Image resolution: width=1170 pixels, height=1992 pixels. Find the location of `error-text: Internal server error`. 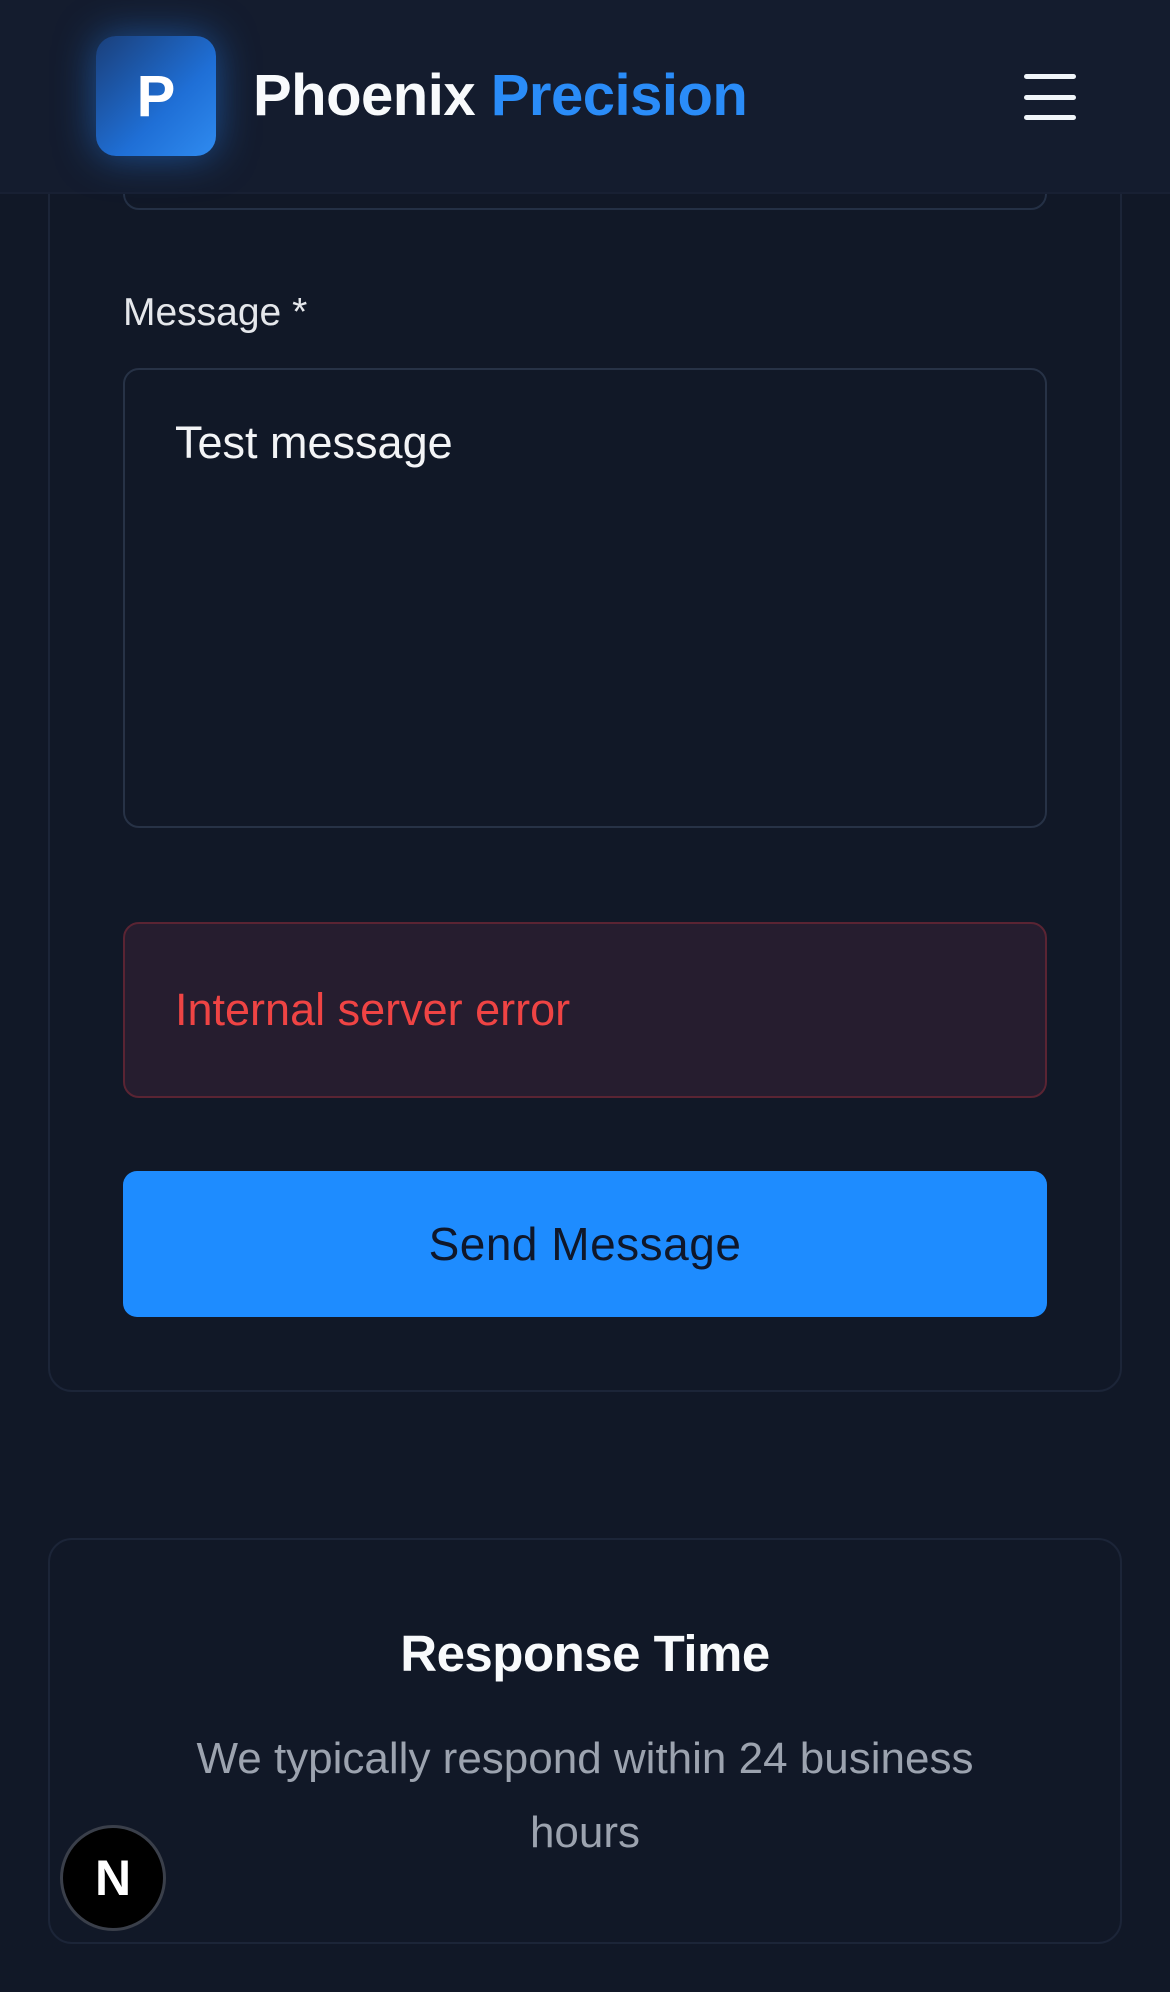

error-text: Internal server error is located at coordinates (373, 1009).